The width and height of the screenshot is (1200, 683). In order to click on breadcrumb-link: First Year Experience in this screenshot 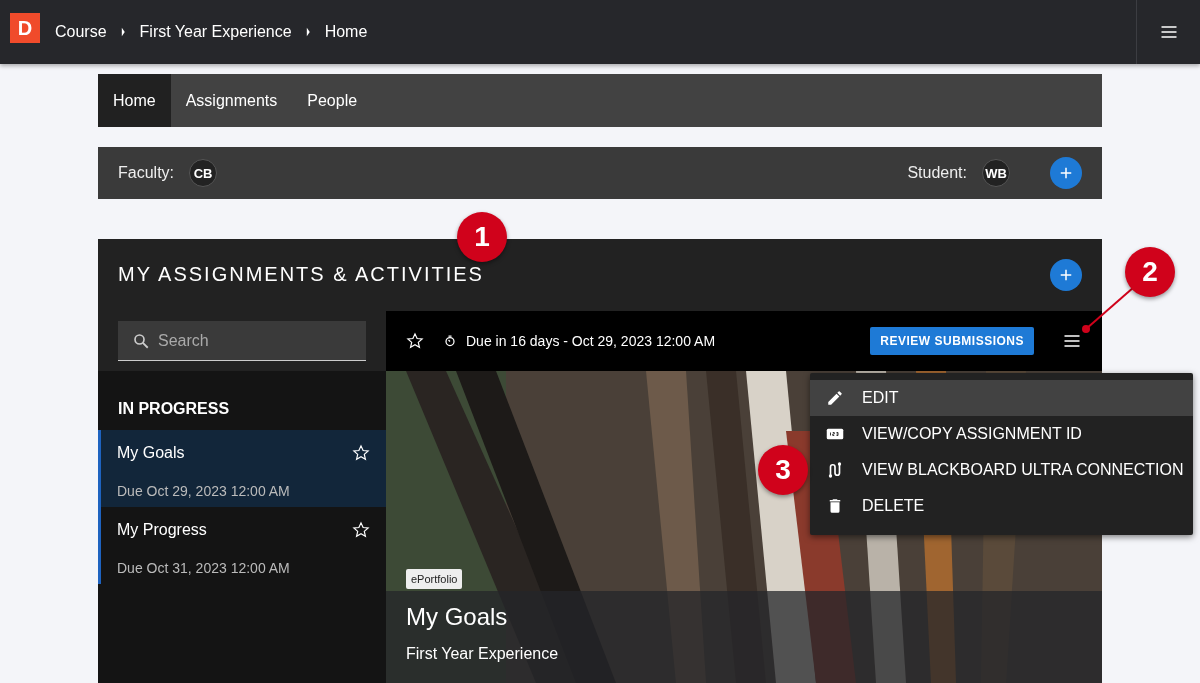, I will do `click(215, 32)`.